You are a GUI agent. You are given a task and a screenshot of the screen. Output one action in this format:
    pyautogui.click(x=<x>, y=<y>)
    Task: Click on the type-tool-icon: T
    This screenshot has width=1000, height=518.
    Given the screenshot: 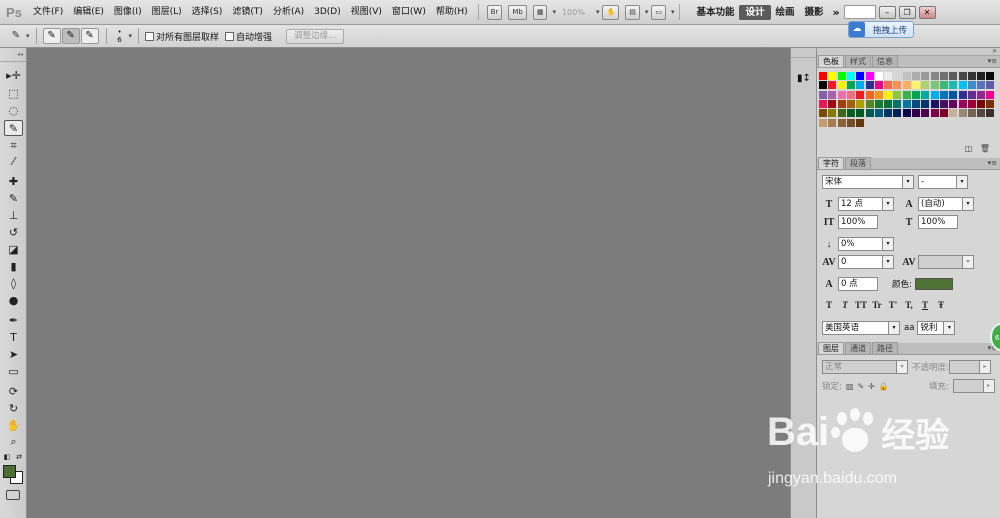 What is the action you would take?
    pyautogui.click(x=13, y=338)
    